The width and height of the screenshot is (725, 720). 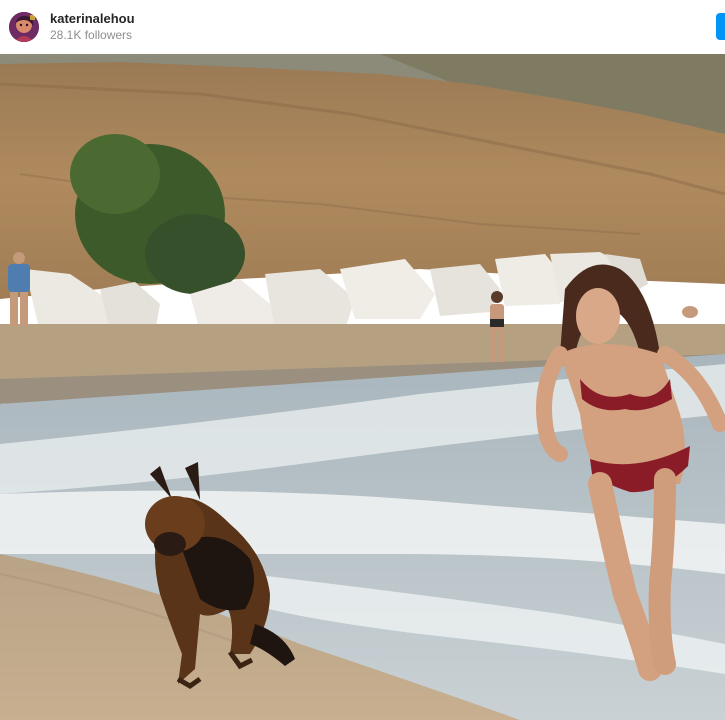 I want to click on avatar-icon, so click(x=24, y=27).